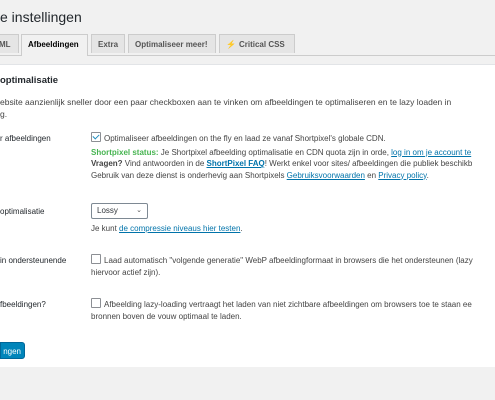 The height and width of the screenshot is (400, 495). Describe the element at coordinates (247, 383) in the screenshot. I see `footer-area` at that location.